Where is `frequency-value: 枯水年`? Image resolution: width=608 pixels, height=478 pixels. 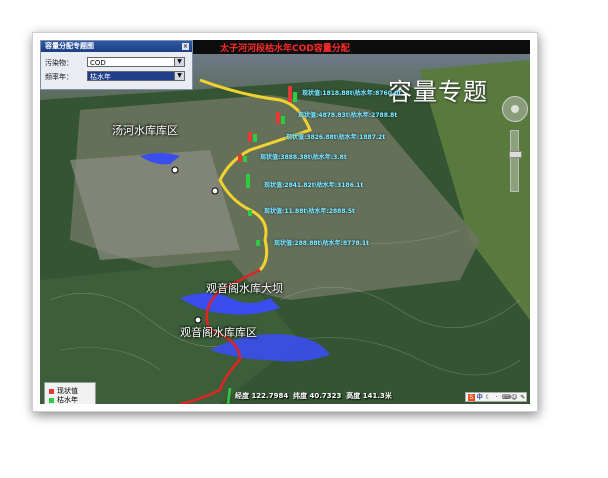
frequency-value: 枯水年 is located at coordinates (100, 77).